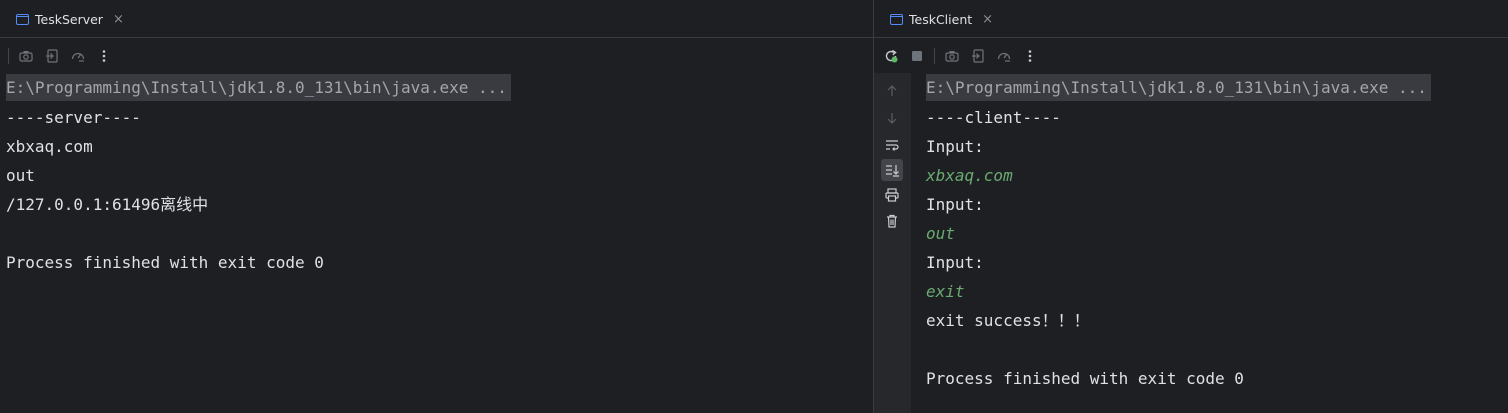 This screenshot has width=1508, height=413. I want to click on tab-title: TeskServer, so click(69, 19).